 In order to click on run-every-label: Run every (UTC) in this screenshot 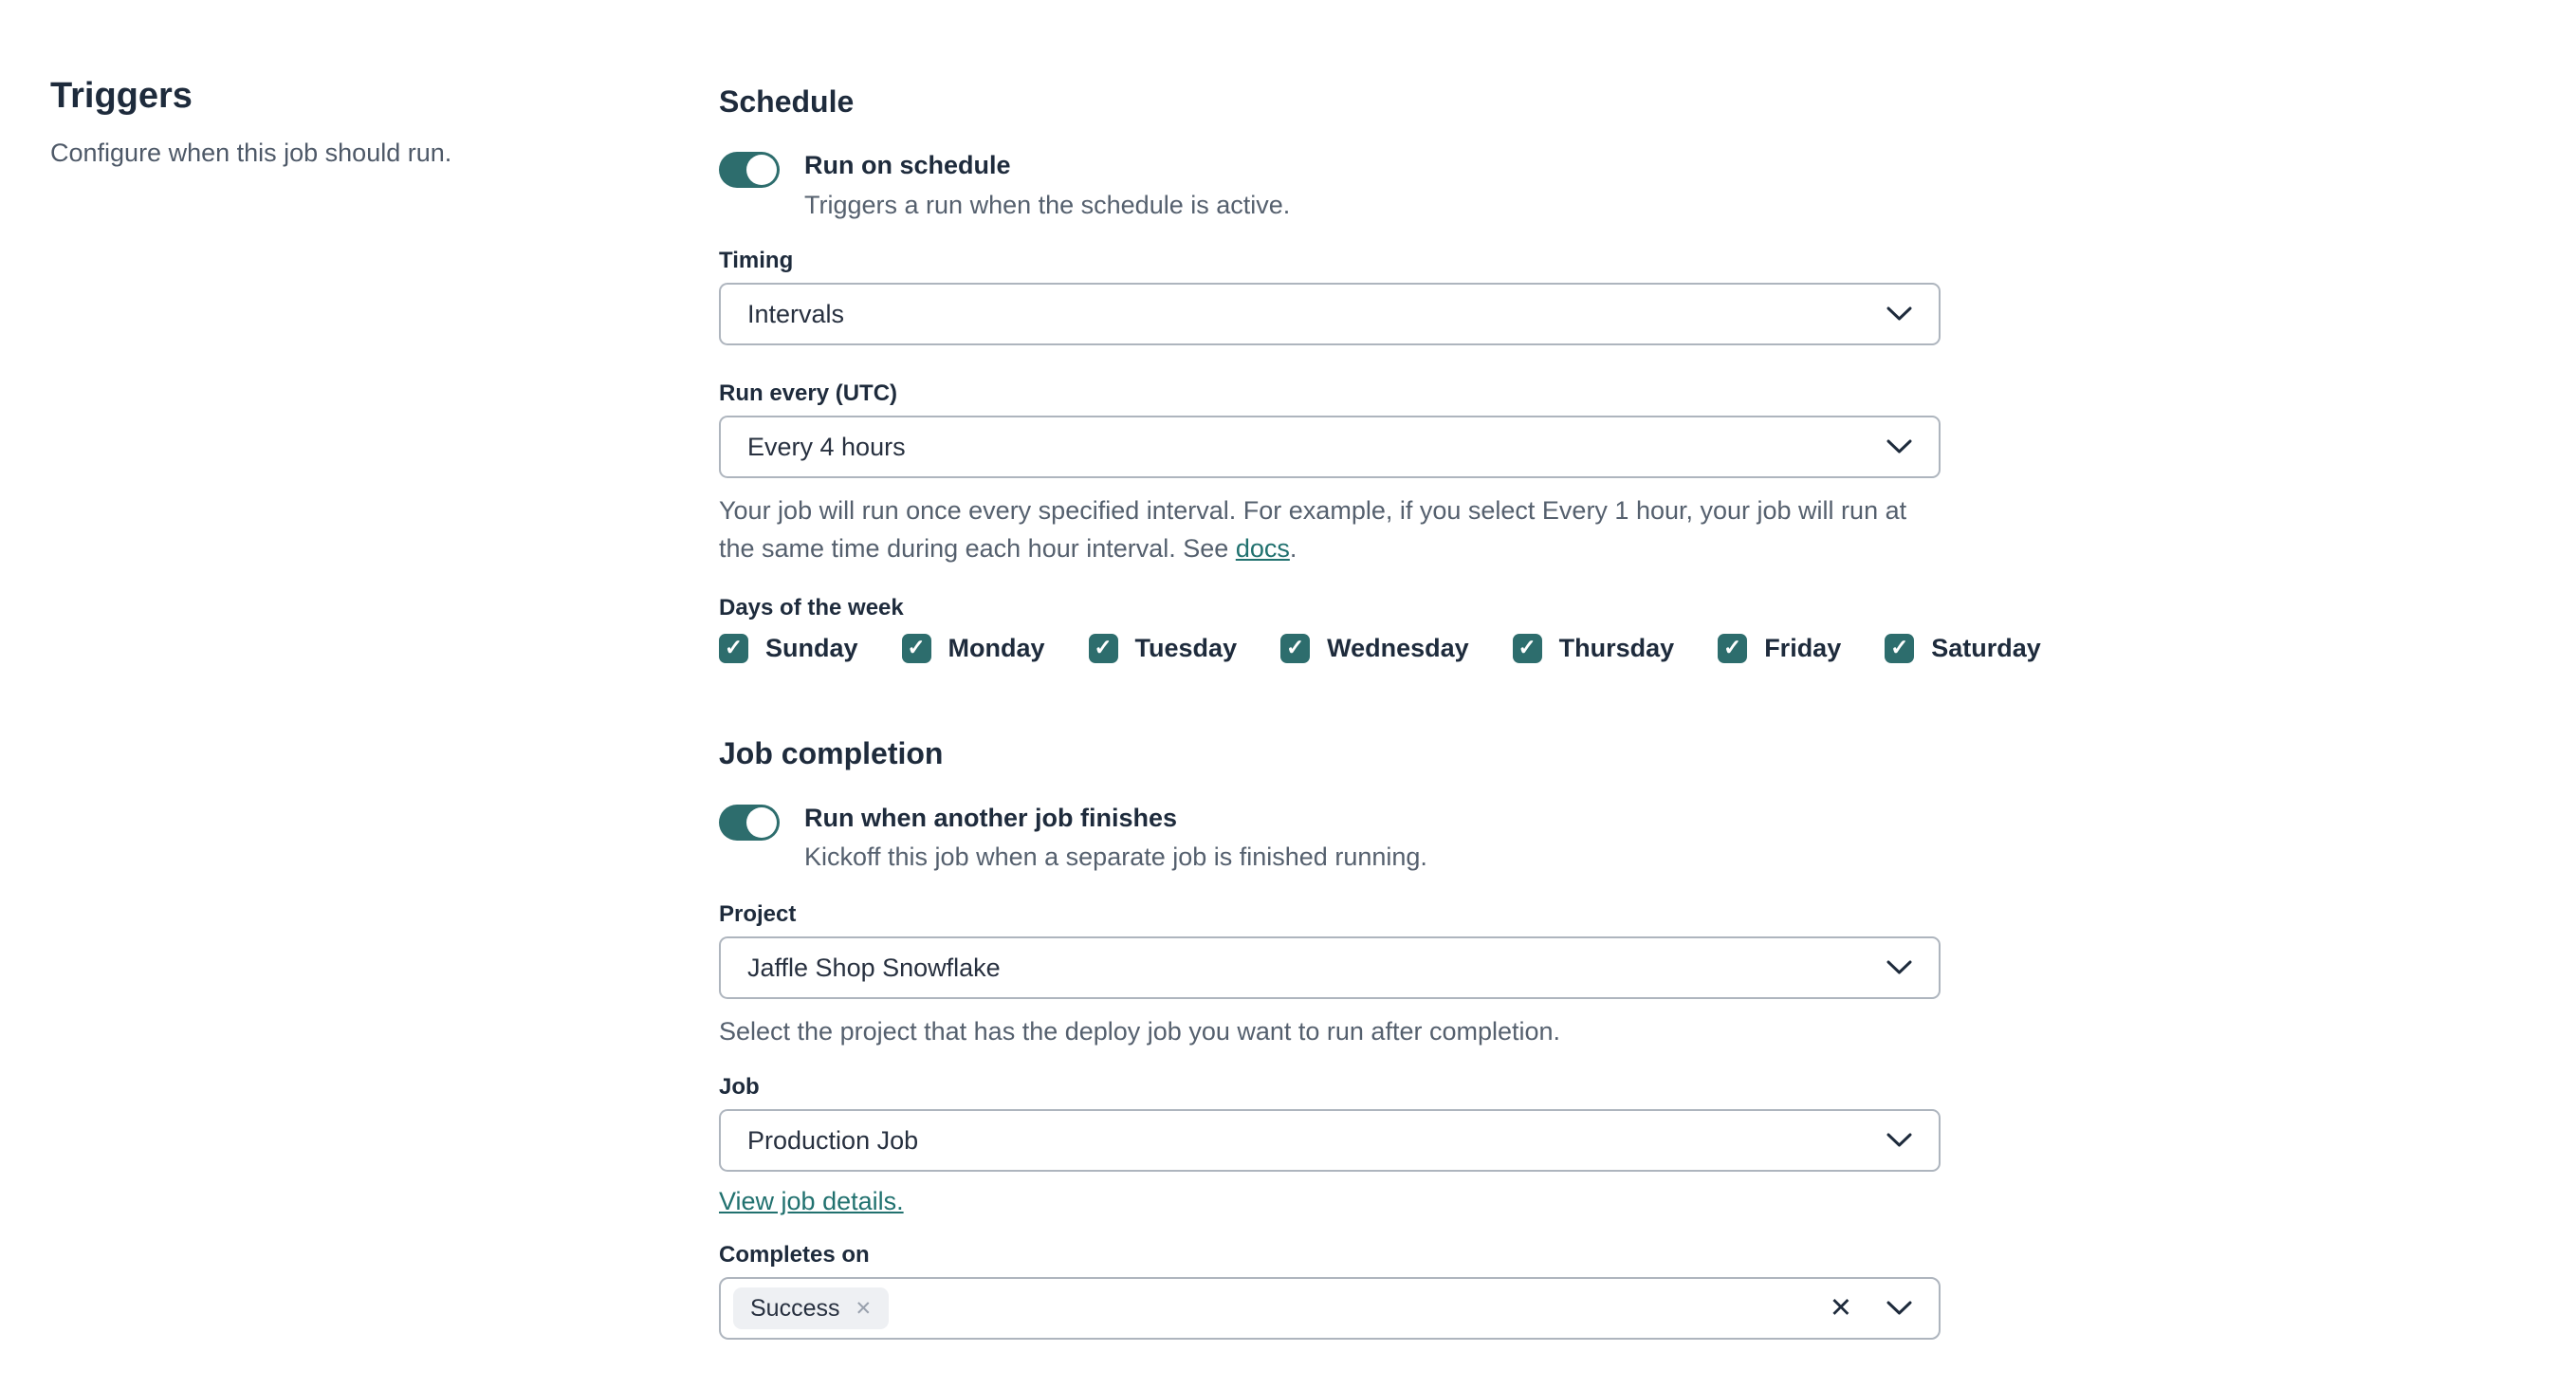, I will do `click(808, 393)`.